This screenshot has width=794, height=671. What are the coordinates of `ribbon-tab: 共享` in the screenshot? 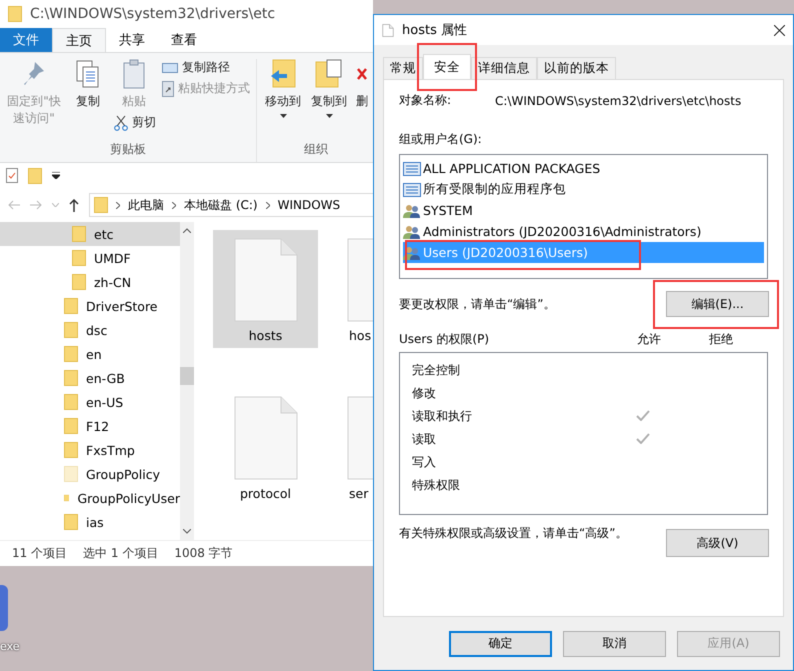 It's located at (132, 40).